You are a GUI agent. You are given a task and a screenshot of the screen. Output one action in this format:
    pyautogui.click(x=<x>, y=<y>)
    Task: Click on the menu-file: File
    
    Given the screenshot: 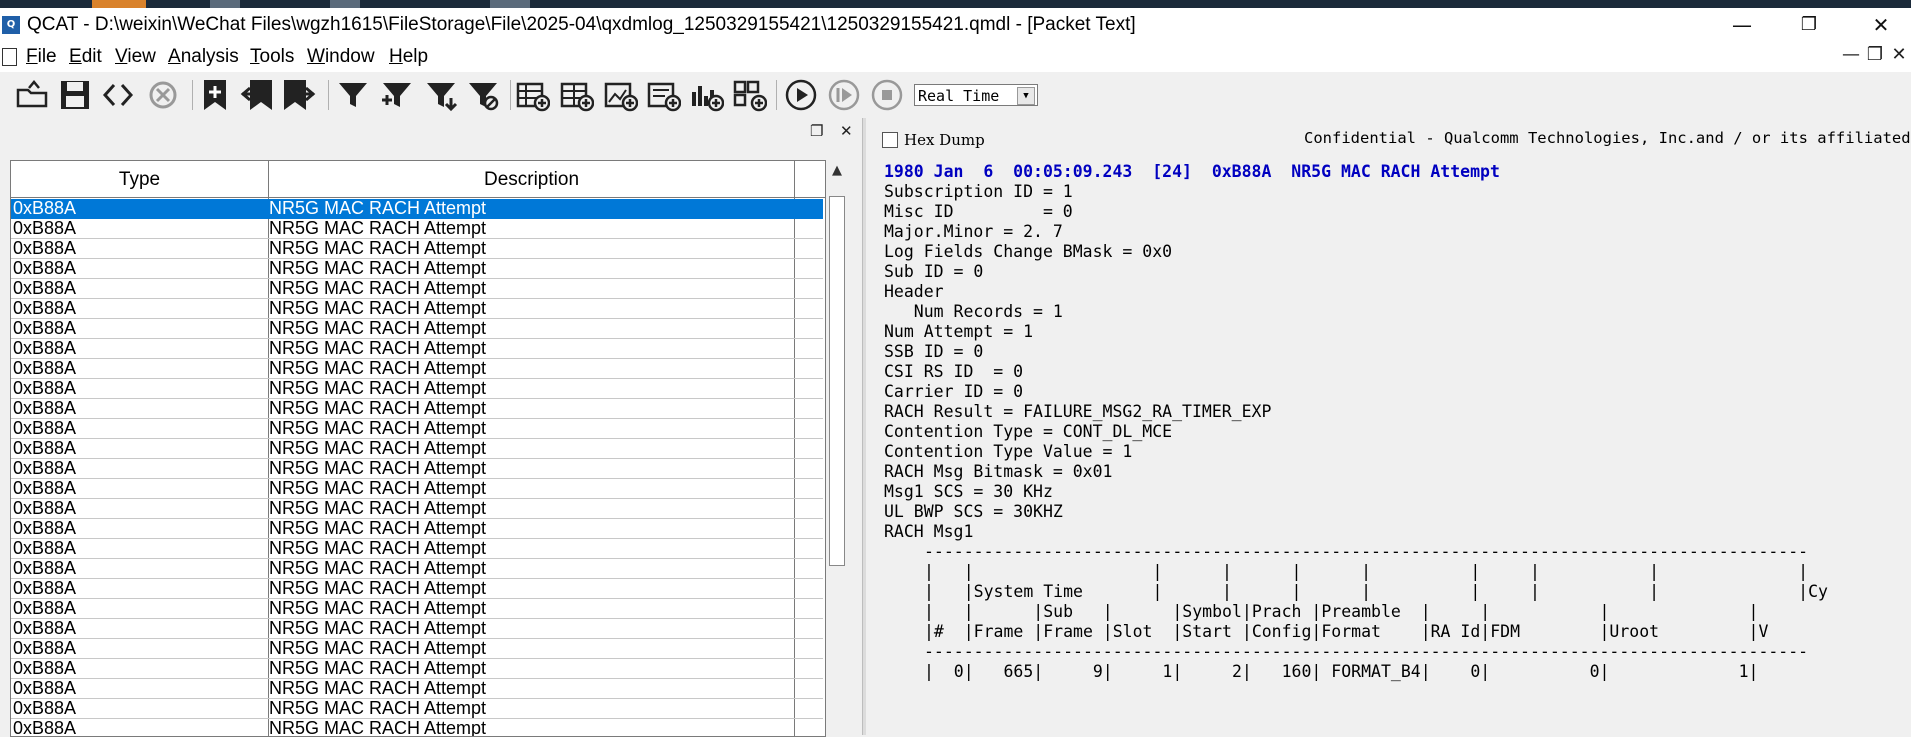 What is the action you would take?
    pyautogui.click(x=41, y=57)
    